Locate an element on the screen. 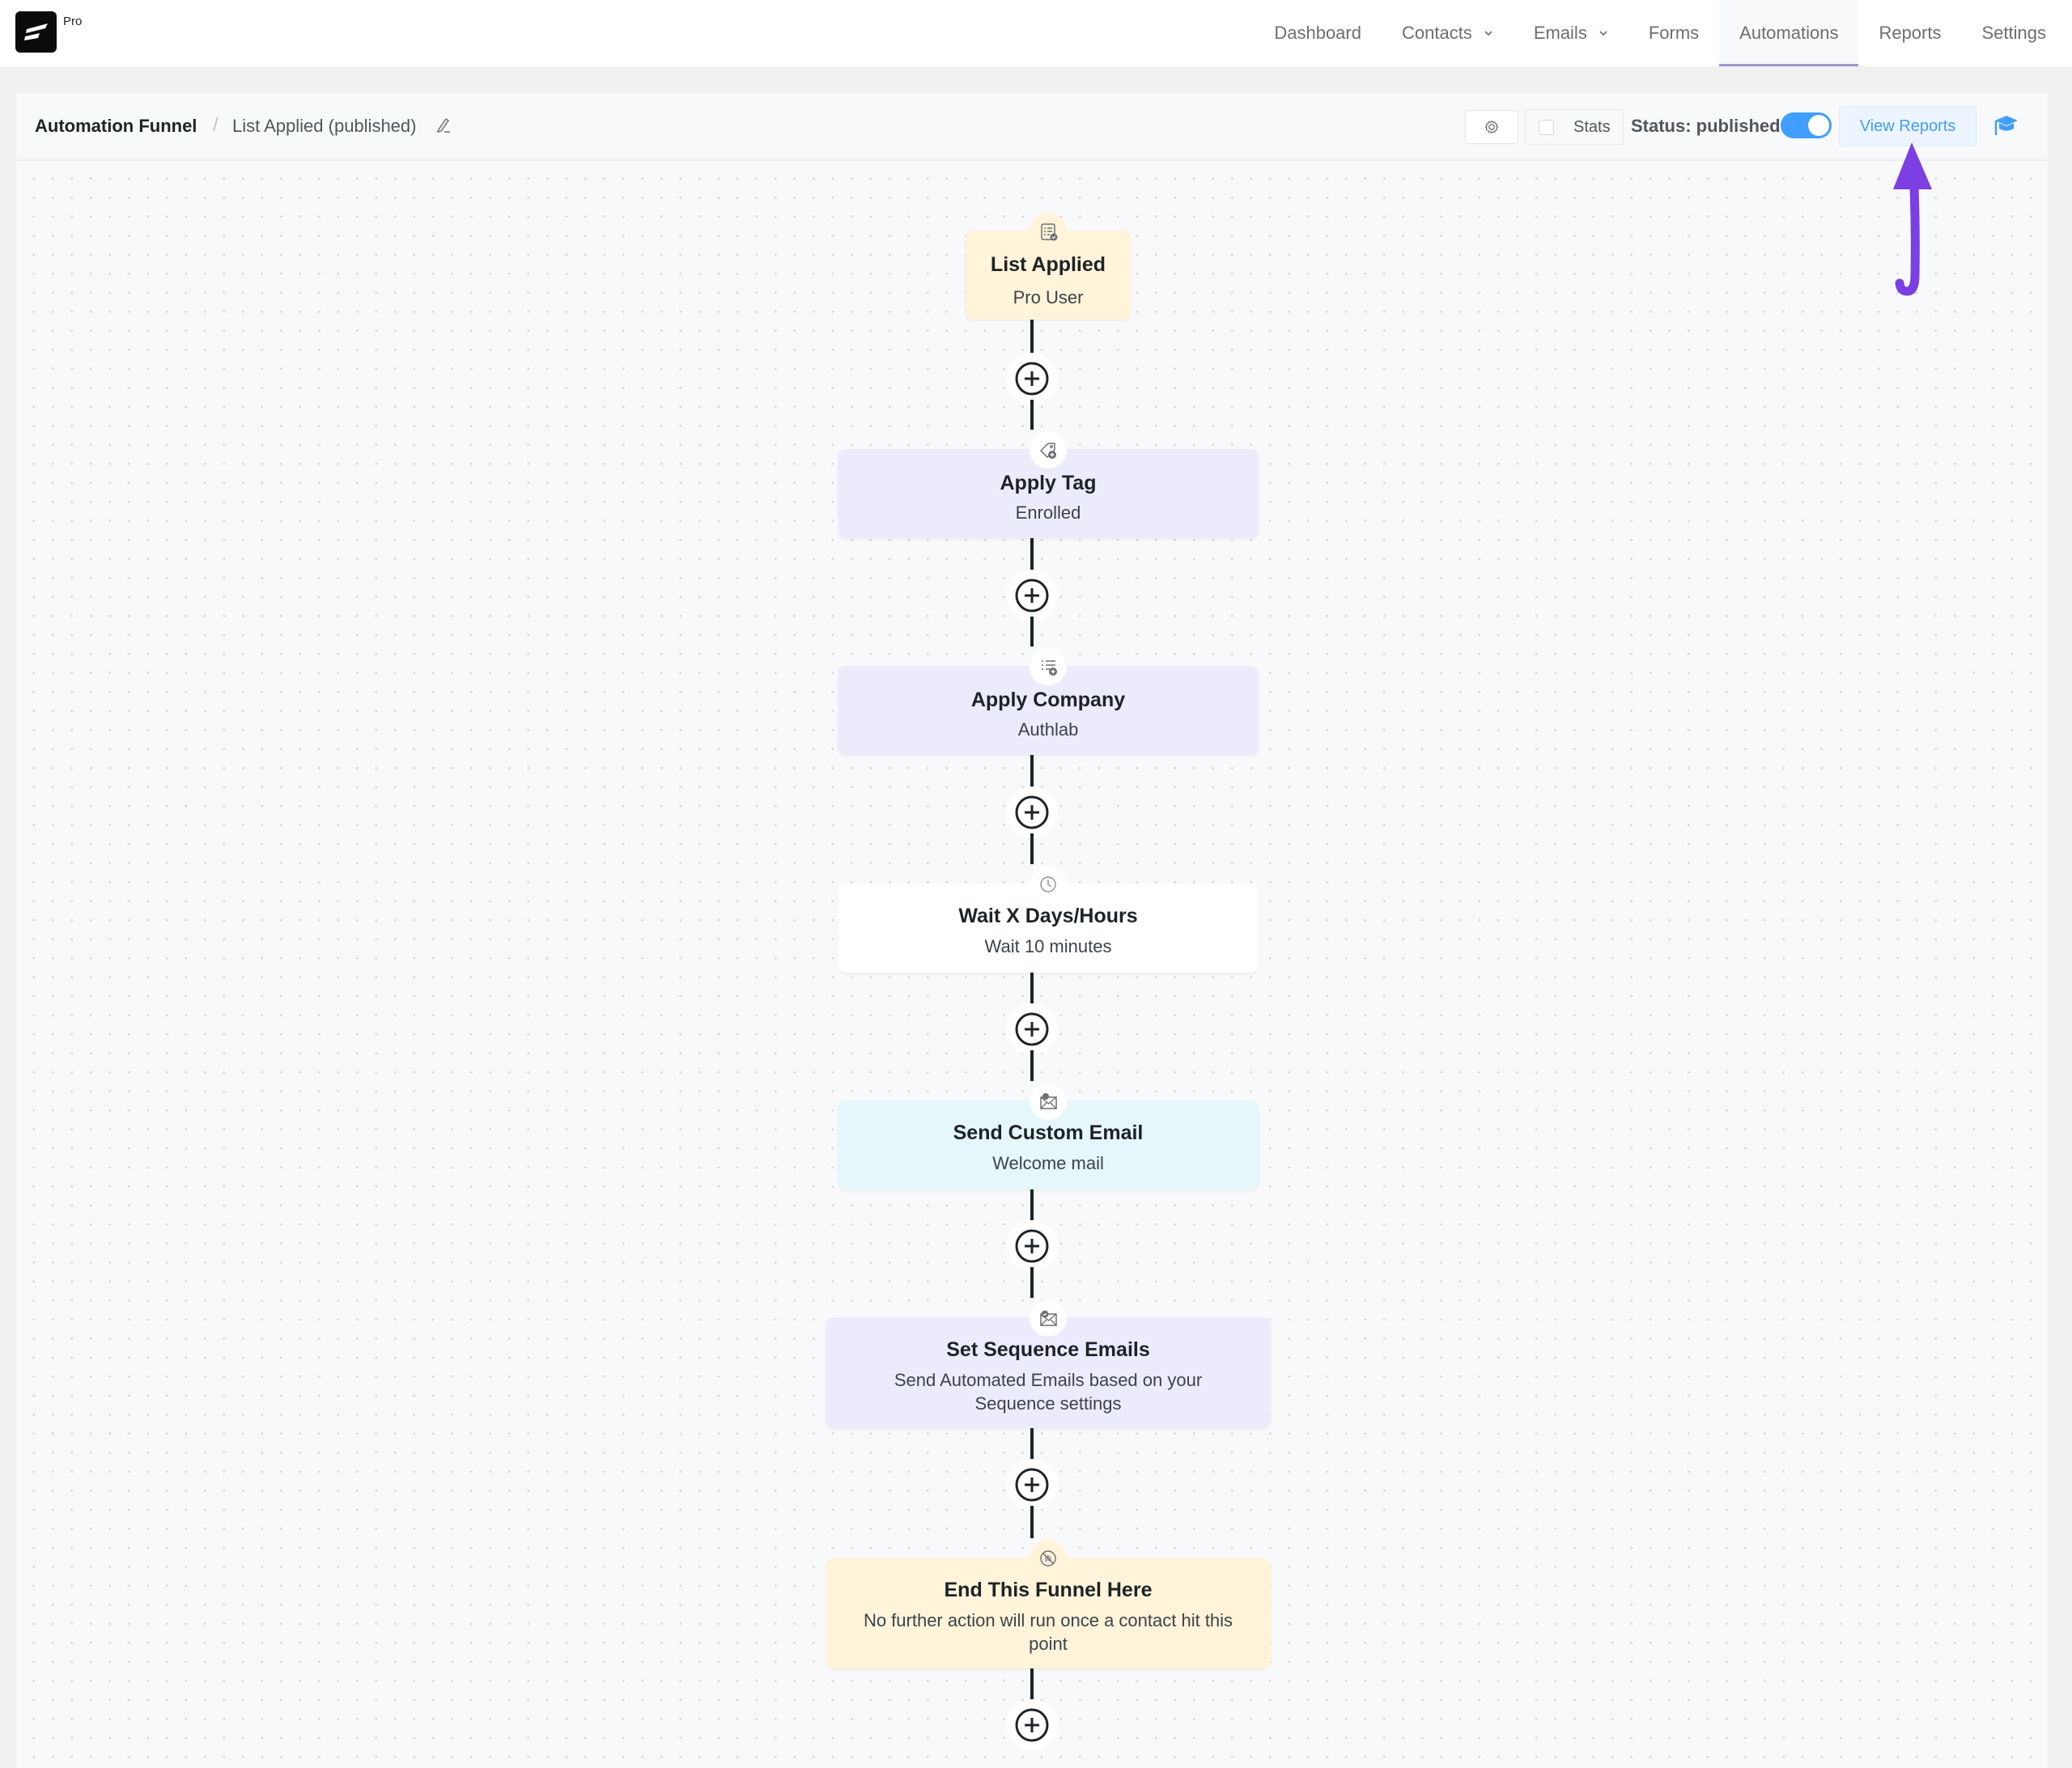 Image resolution: width=2072 pixels, height=1768 pixels. logo-icon is located at coordinates (36, 32).